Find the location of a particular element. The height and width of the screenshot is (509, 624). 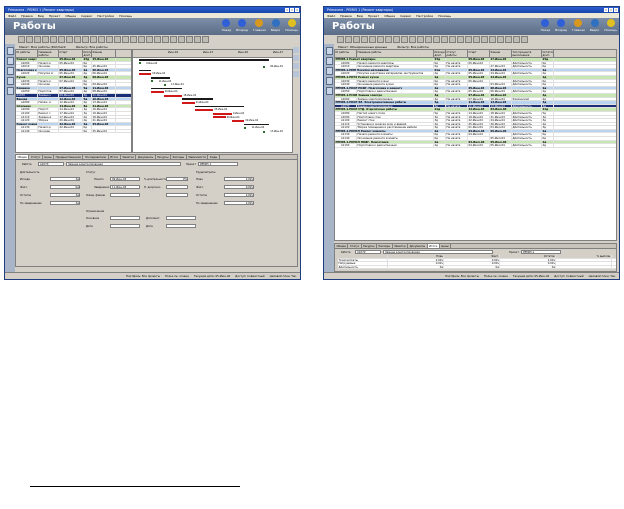

detail-tab: Зависимости is located at coordinates (198, 157).